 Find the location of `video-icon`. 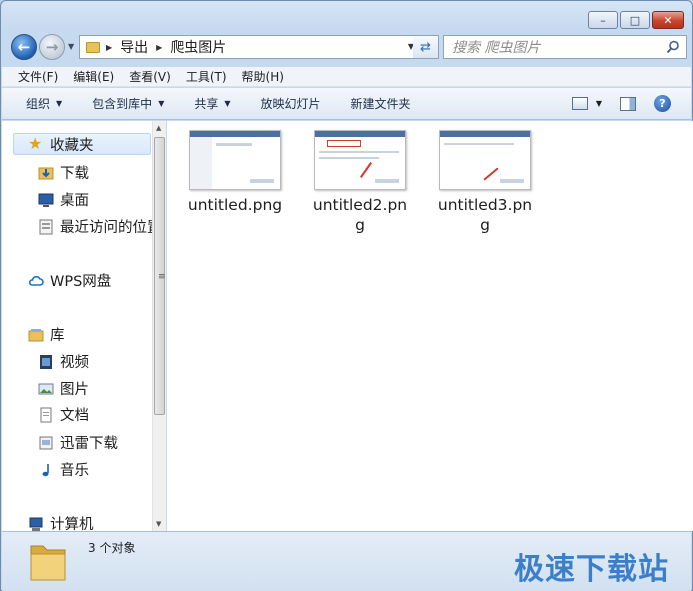

video-icon is located at coordinates (46, 361).